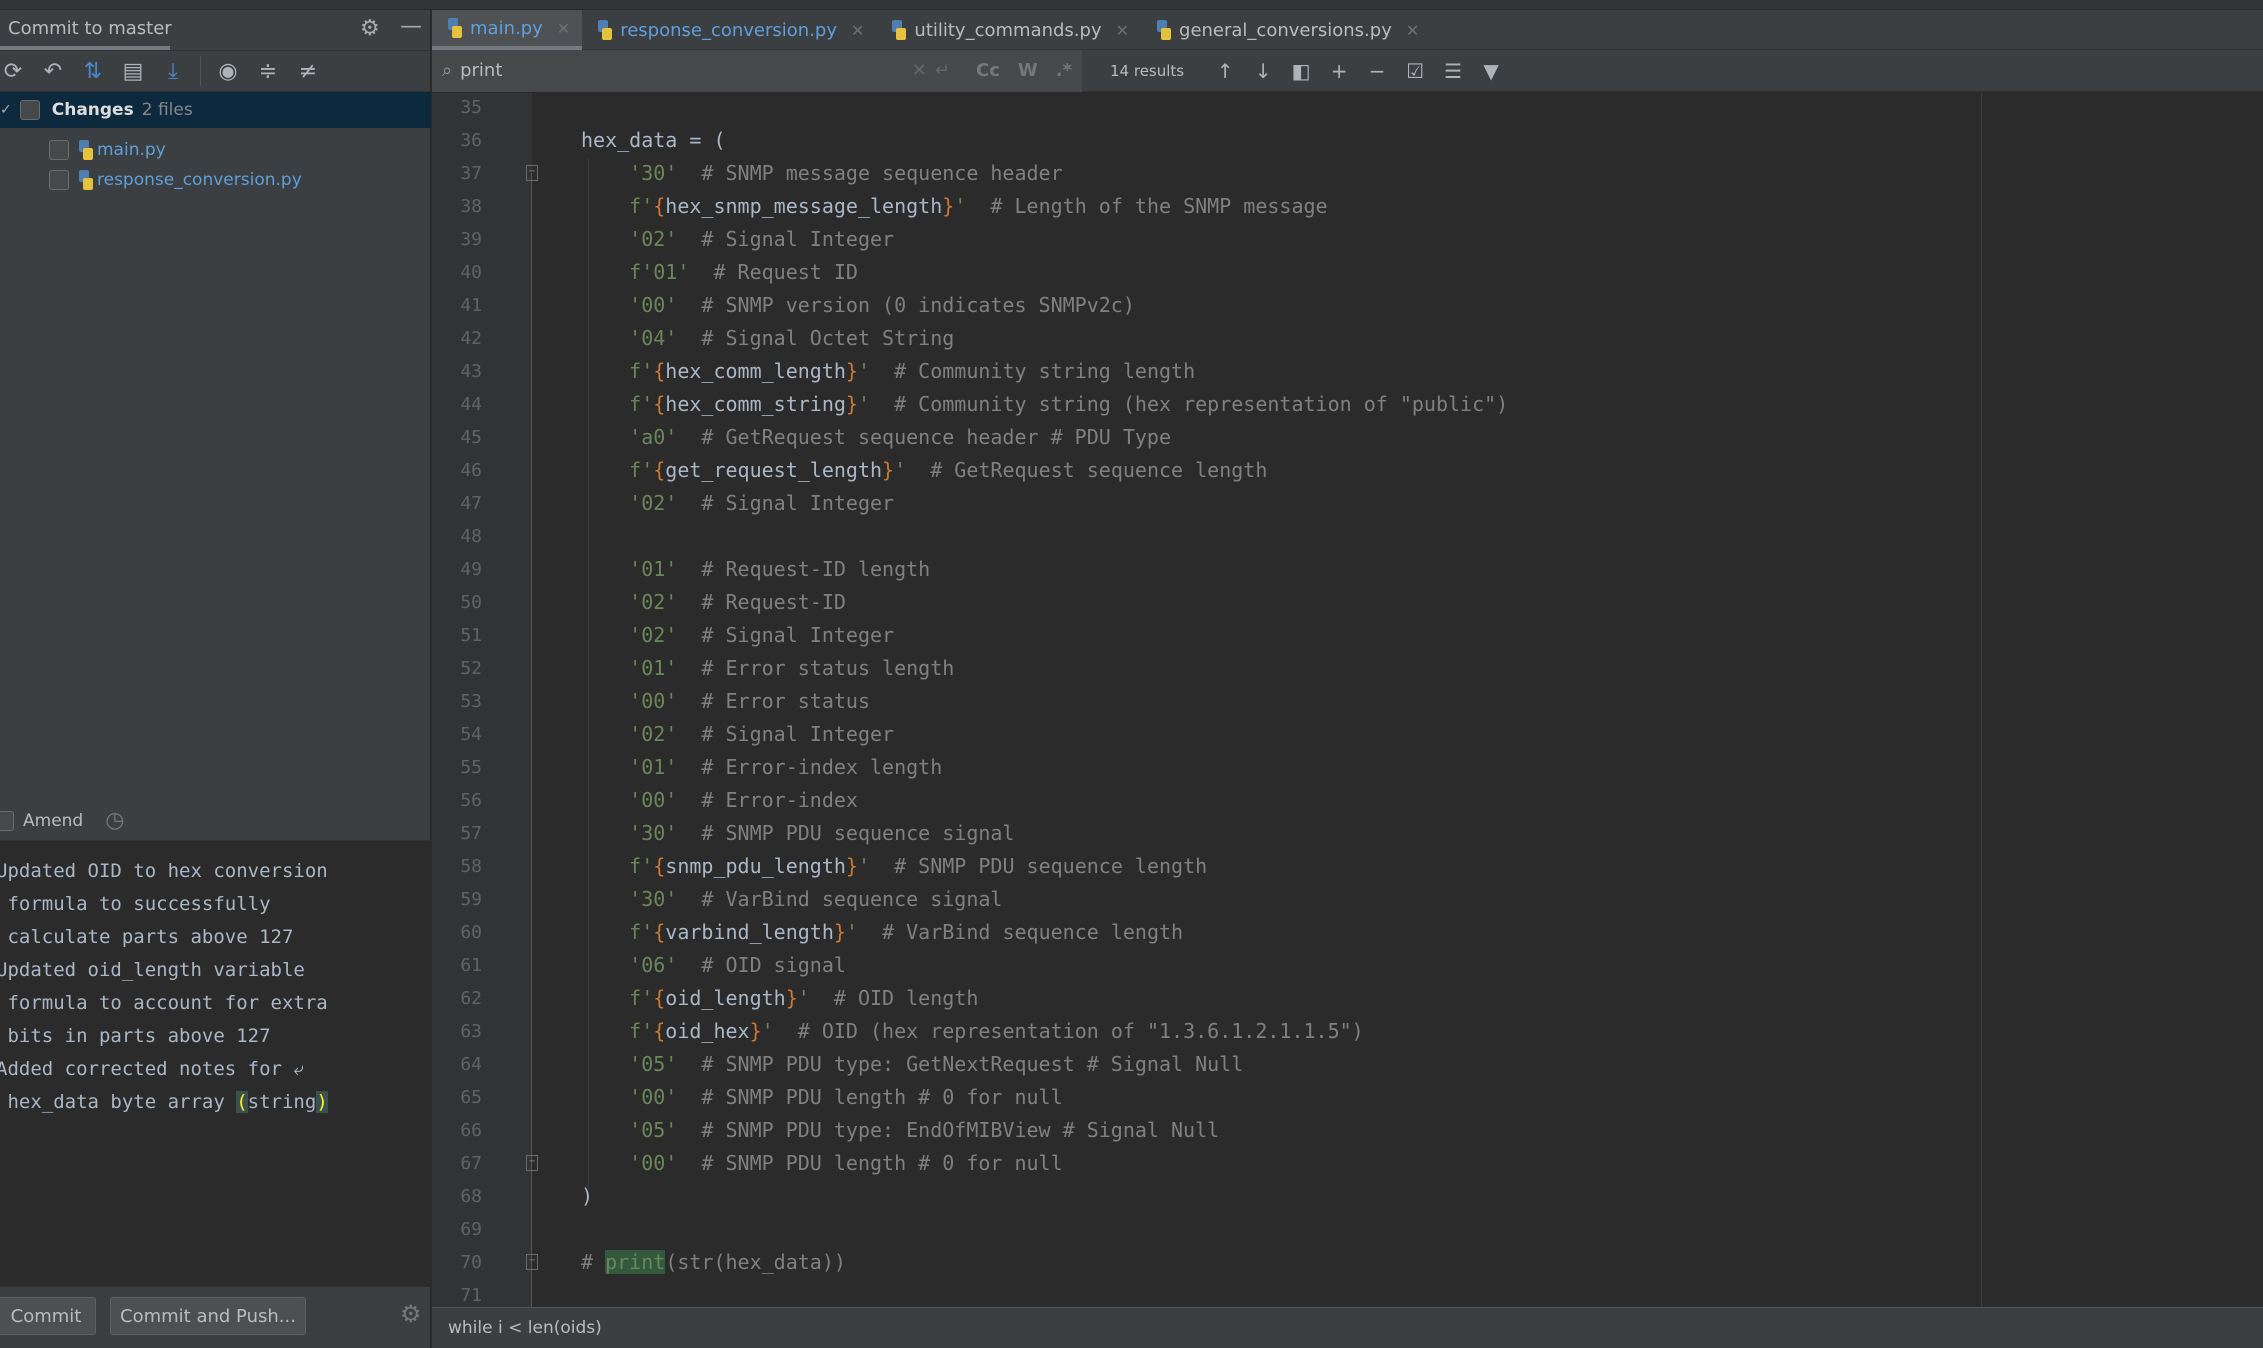 This screenshot has height=1348, width=2263. I want to click on code-line: 70 − # print(str(hex_data)), so click(1347, 1262).